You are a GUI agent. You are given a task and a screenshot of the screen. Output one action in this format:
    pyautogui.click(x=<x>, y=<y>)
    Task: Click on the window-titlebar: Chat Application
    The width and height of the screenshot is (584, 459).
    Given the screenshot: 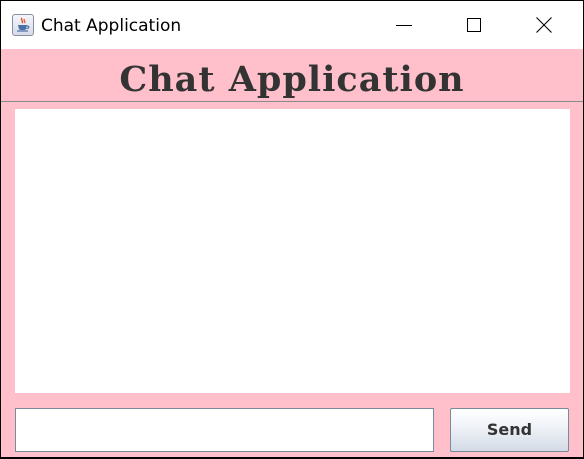 What is the action you would take?
    pyautogui.click(x=292, y=25)
    